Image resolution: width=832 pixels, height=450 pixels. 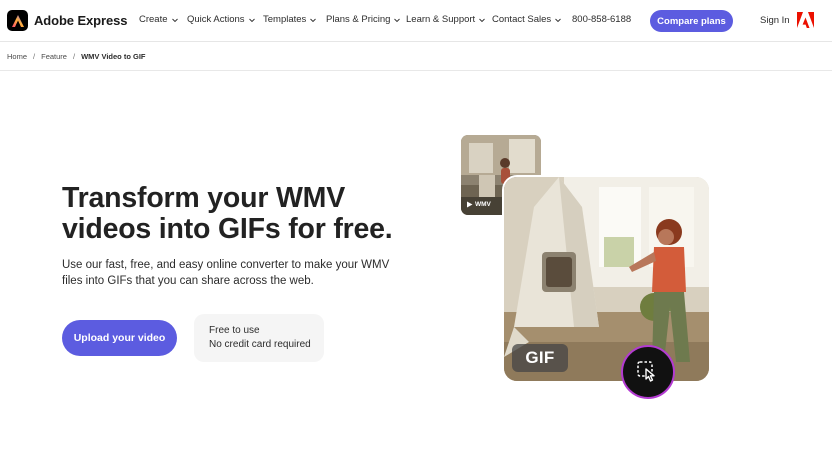 I want to click on gif-format-badge: GIF, so click(x=540, y=358).